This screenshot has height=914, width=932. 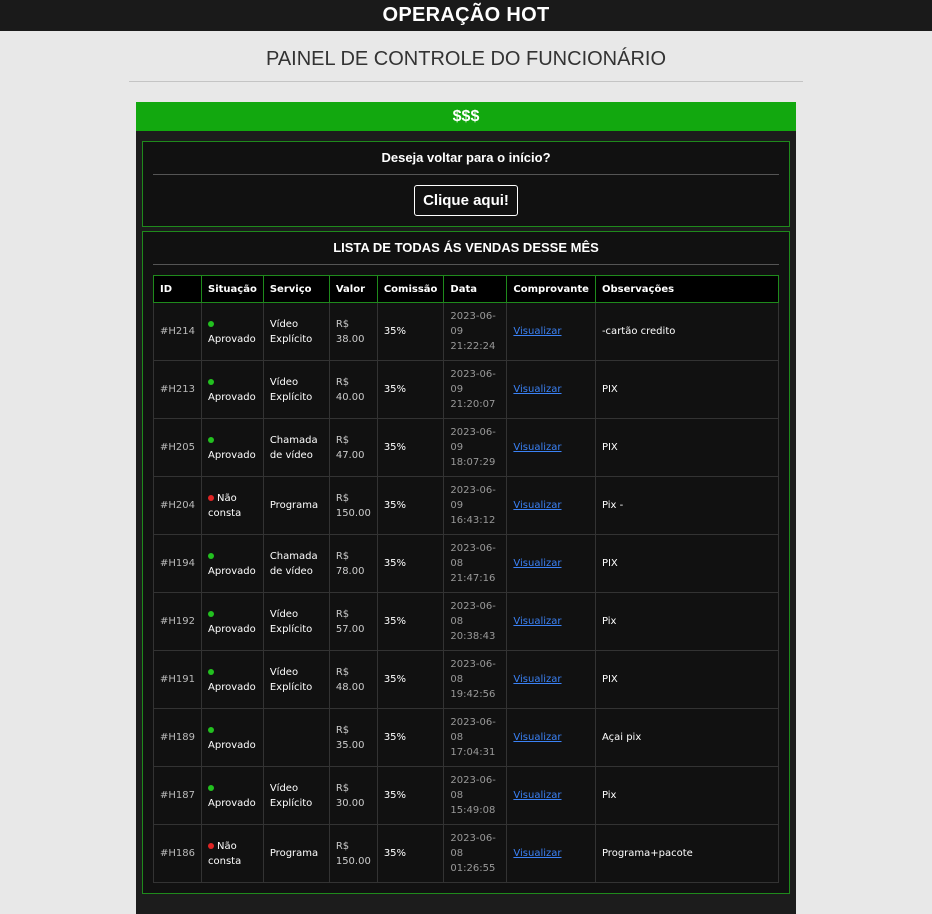 What do you see at coordinates (177, 853) in the screenshot?
I see `sale-id: #H186` at bounding box center [177, 853].